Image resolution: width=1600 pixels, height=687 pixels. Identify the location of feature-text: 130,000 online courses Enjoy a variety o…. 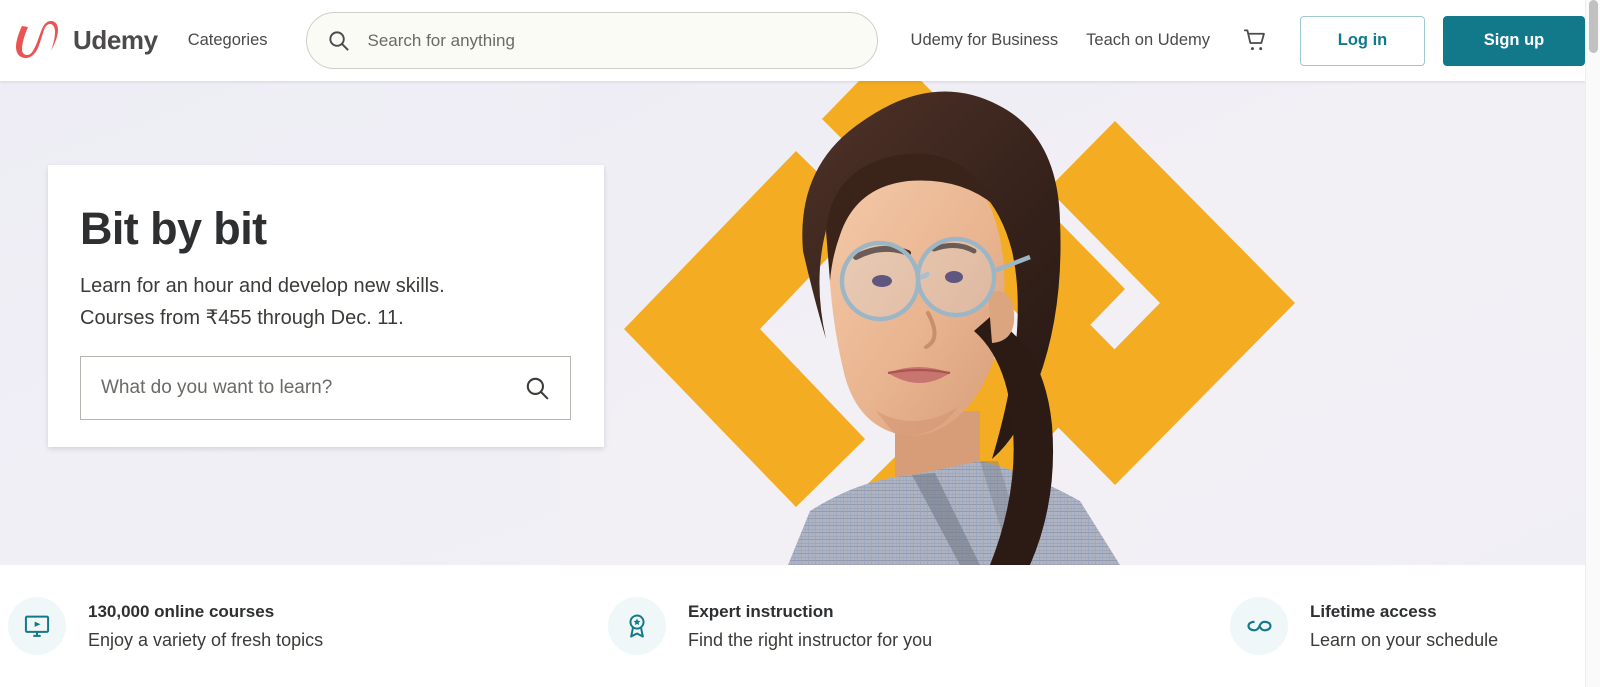
(205, 626).